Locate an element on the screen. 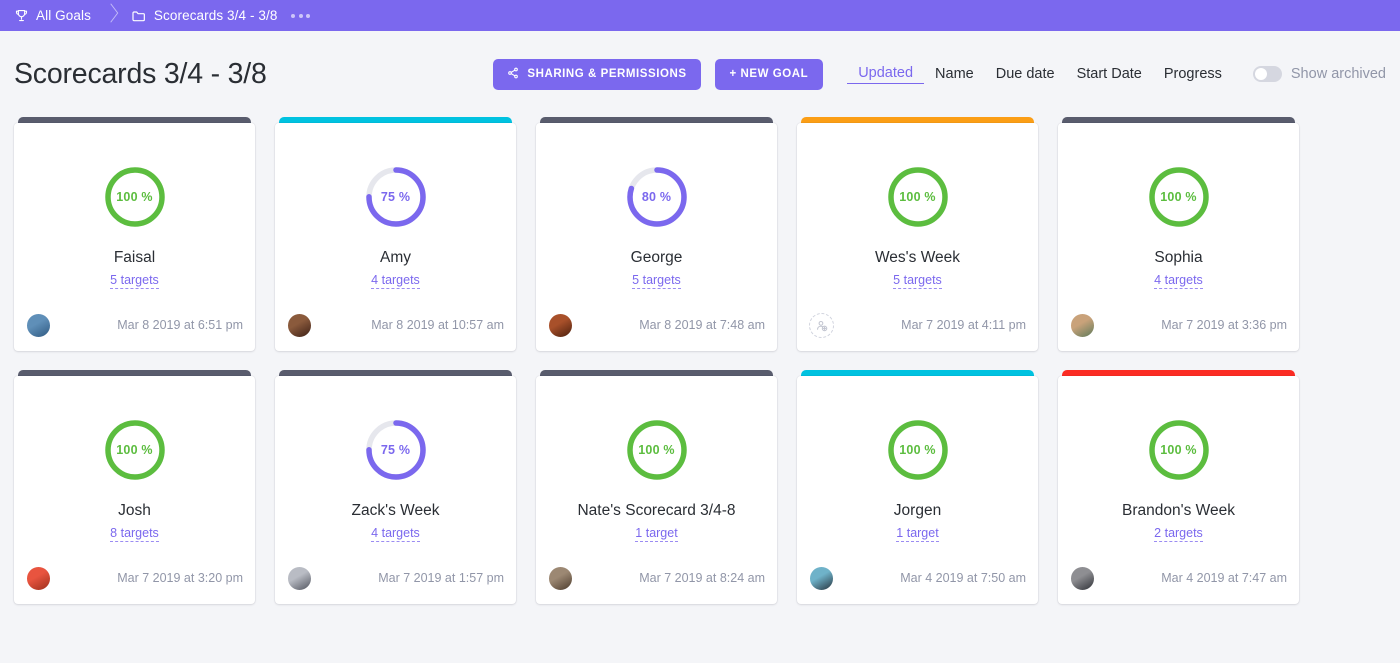 This screenshot has height=663, width=1400. more-dots-icon is located at coordinates (301, 15).